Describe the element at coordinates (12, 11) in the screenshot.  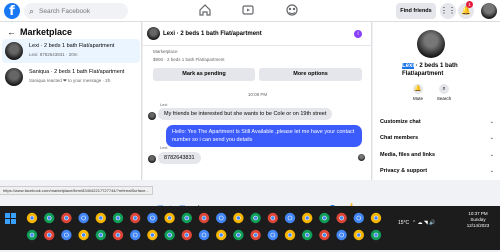
I see `facebook-logo: f` at that location.